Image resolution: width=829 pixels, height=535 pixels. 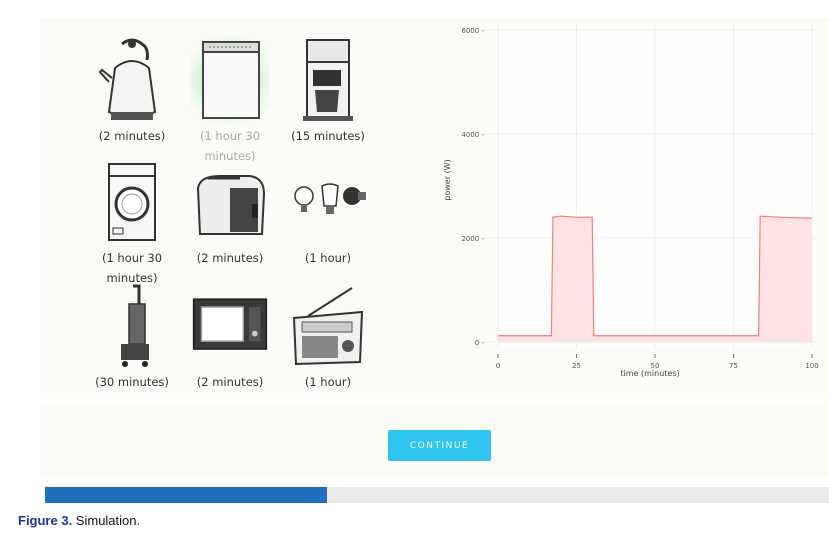 I want to click on appliance-toaster: (2 minutes), so click(x=230, y=213).